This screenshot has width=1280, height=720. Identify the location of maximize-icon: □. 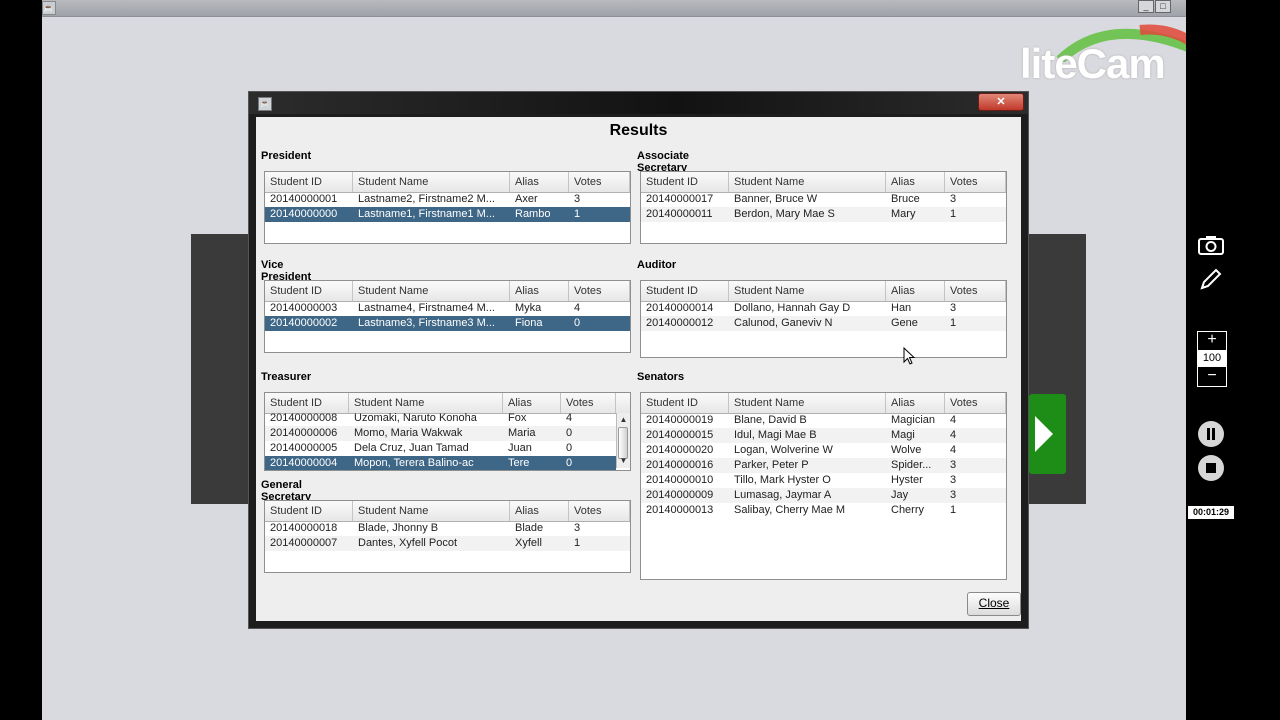
(1163, 6).